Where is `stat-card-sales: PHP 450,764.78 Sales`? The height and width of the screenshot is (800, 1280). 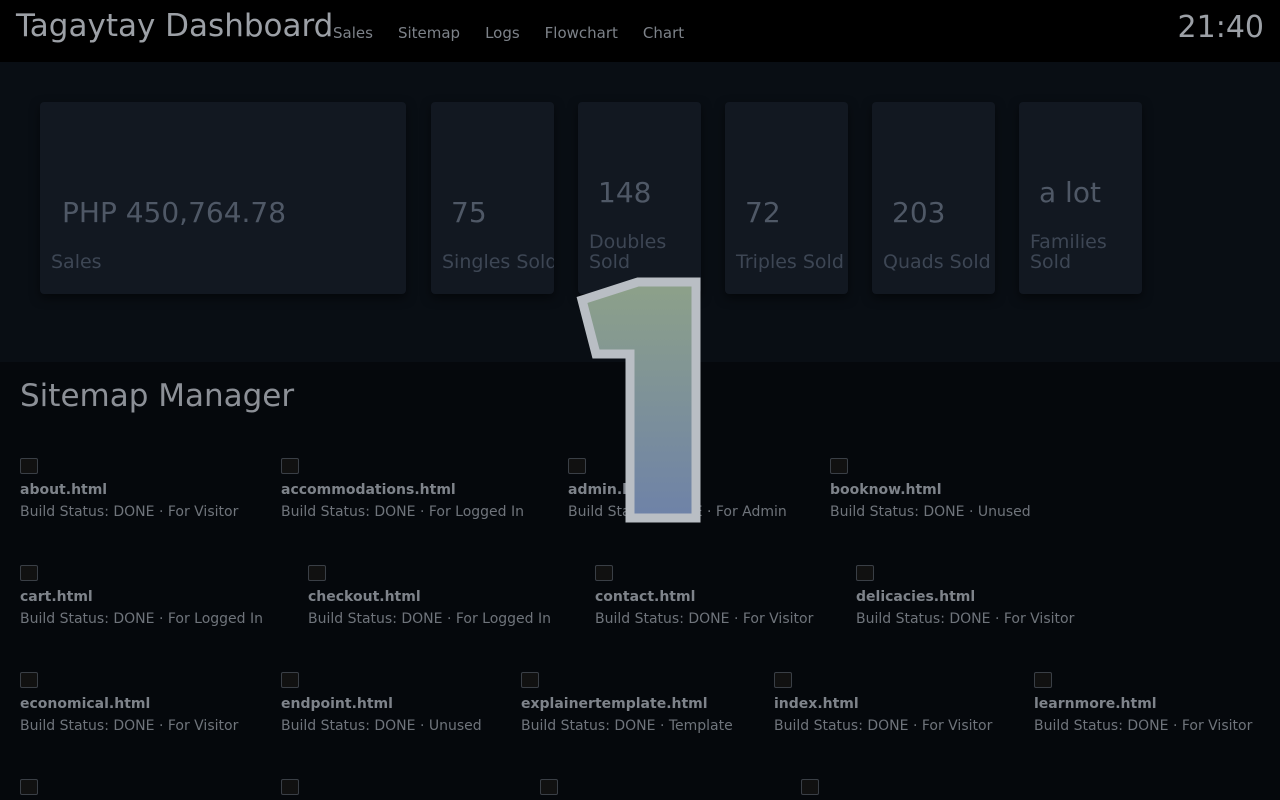 stat-card-sales: PHP 450,764.78 Sales is located at coordinates (223, 198).